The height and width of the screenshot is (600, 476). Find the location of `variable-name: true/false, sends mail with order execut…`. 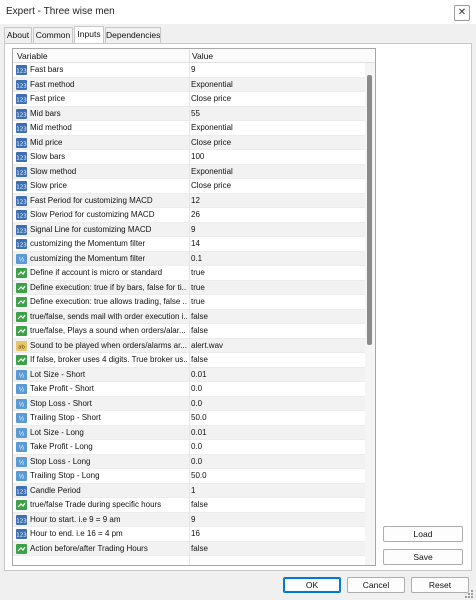

variable-name: true/false, sends mail with order execut… is located at coordinates (108, 316).